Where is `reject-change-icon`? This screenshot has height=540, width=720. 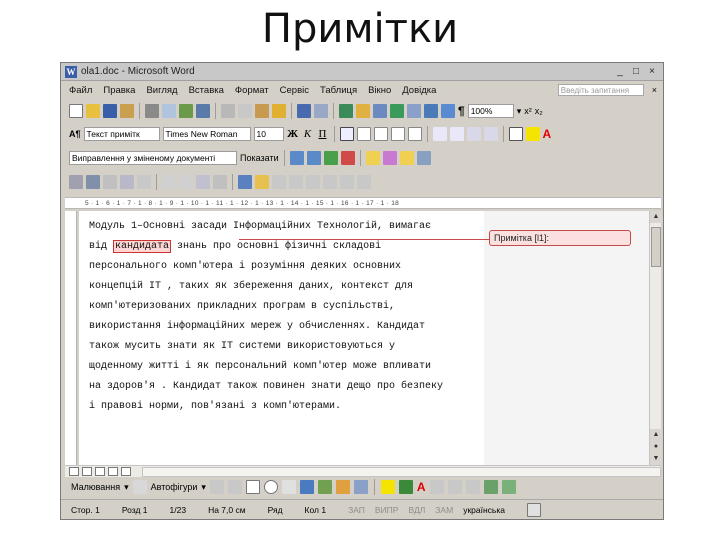 reject-change-icon is located at coordinates (347, 158).